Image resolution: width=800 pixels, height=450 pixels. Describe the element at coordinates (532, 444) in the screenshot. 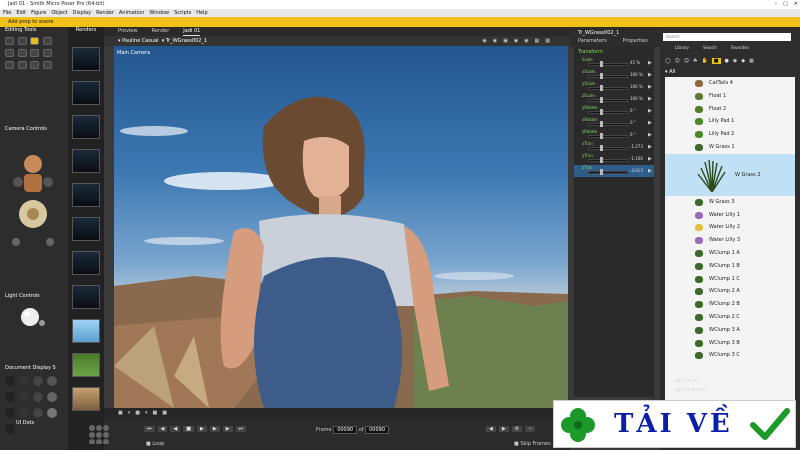

I see `skip-frames-toggle: ■ Skip Frames` at that location.